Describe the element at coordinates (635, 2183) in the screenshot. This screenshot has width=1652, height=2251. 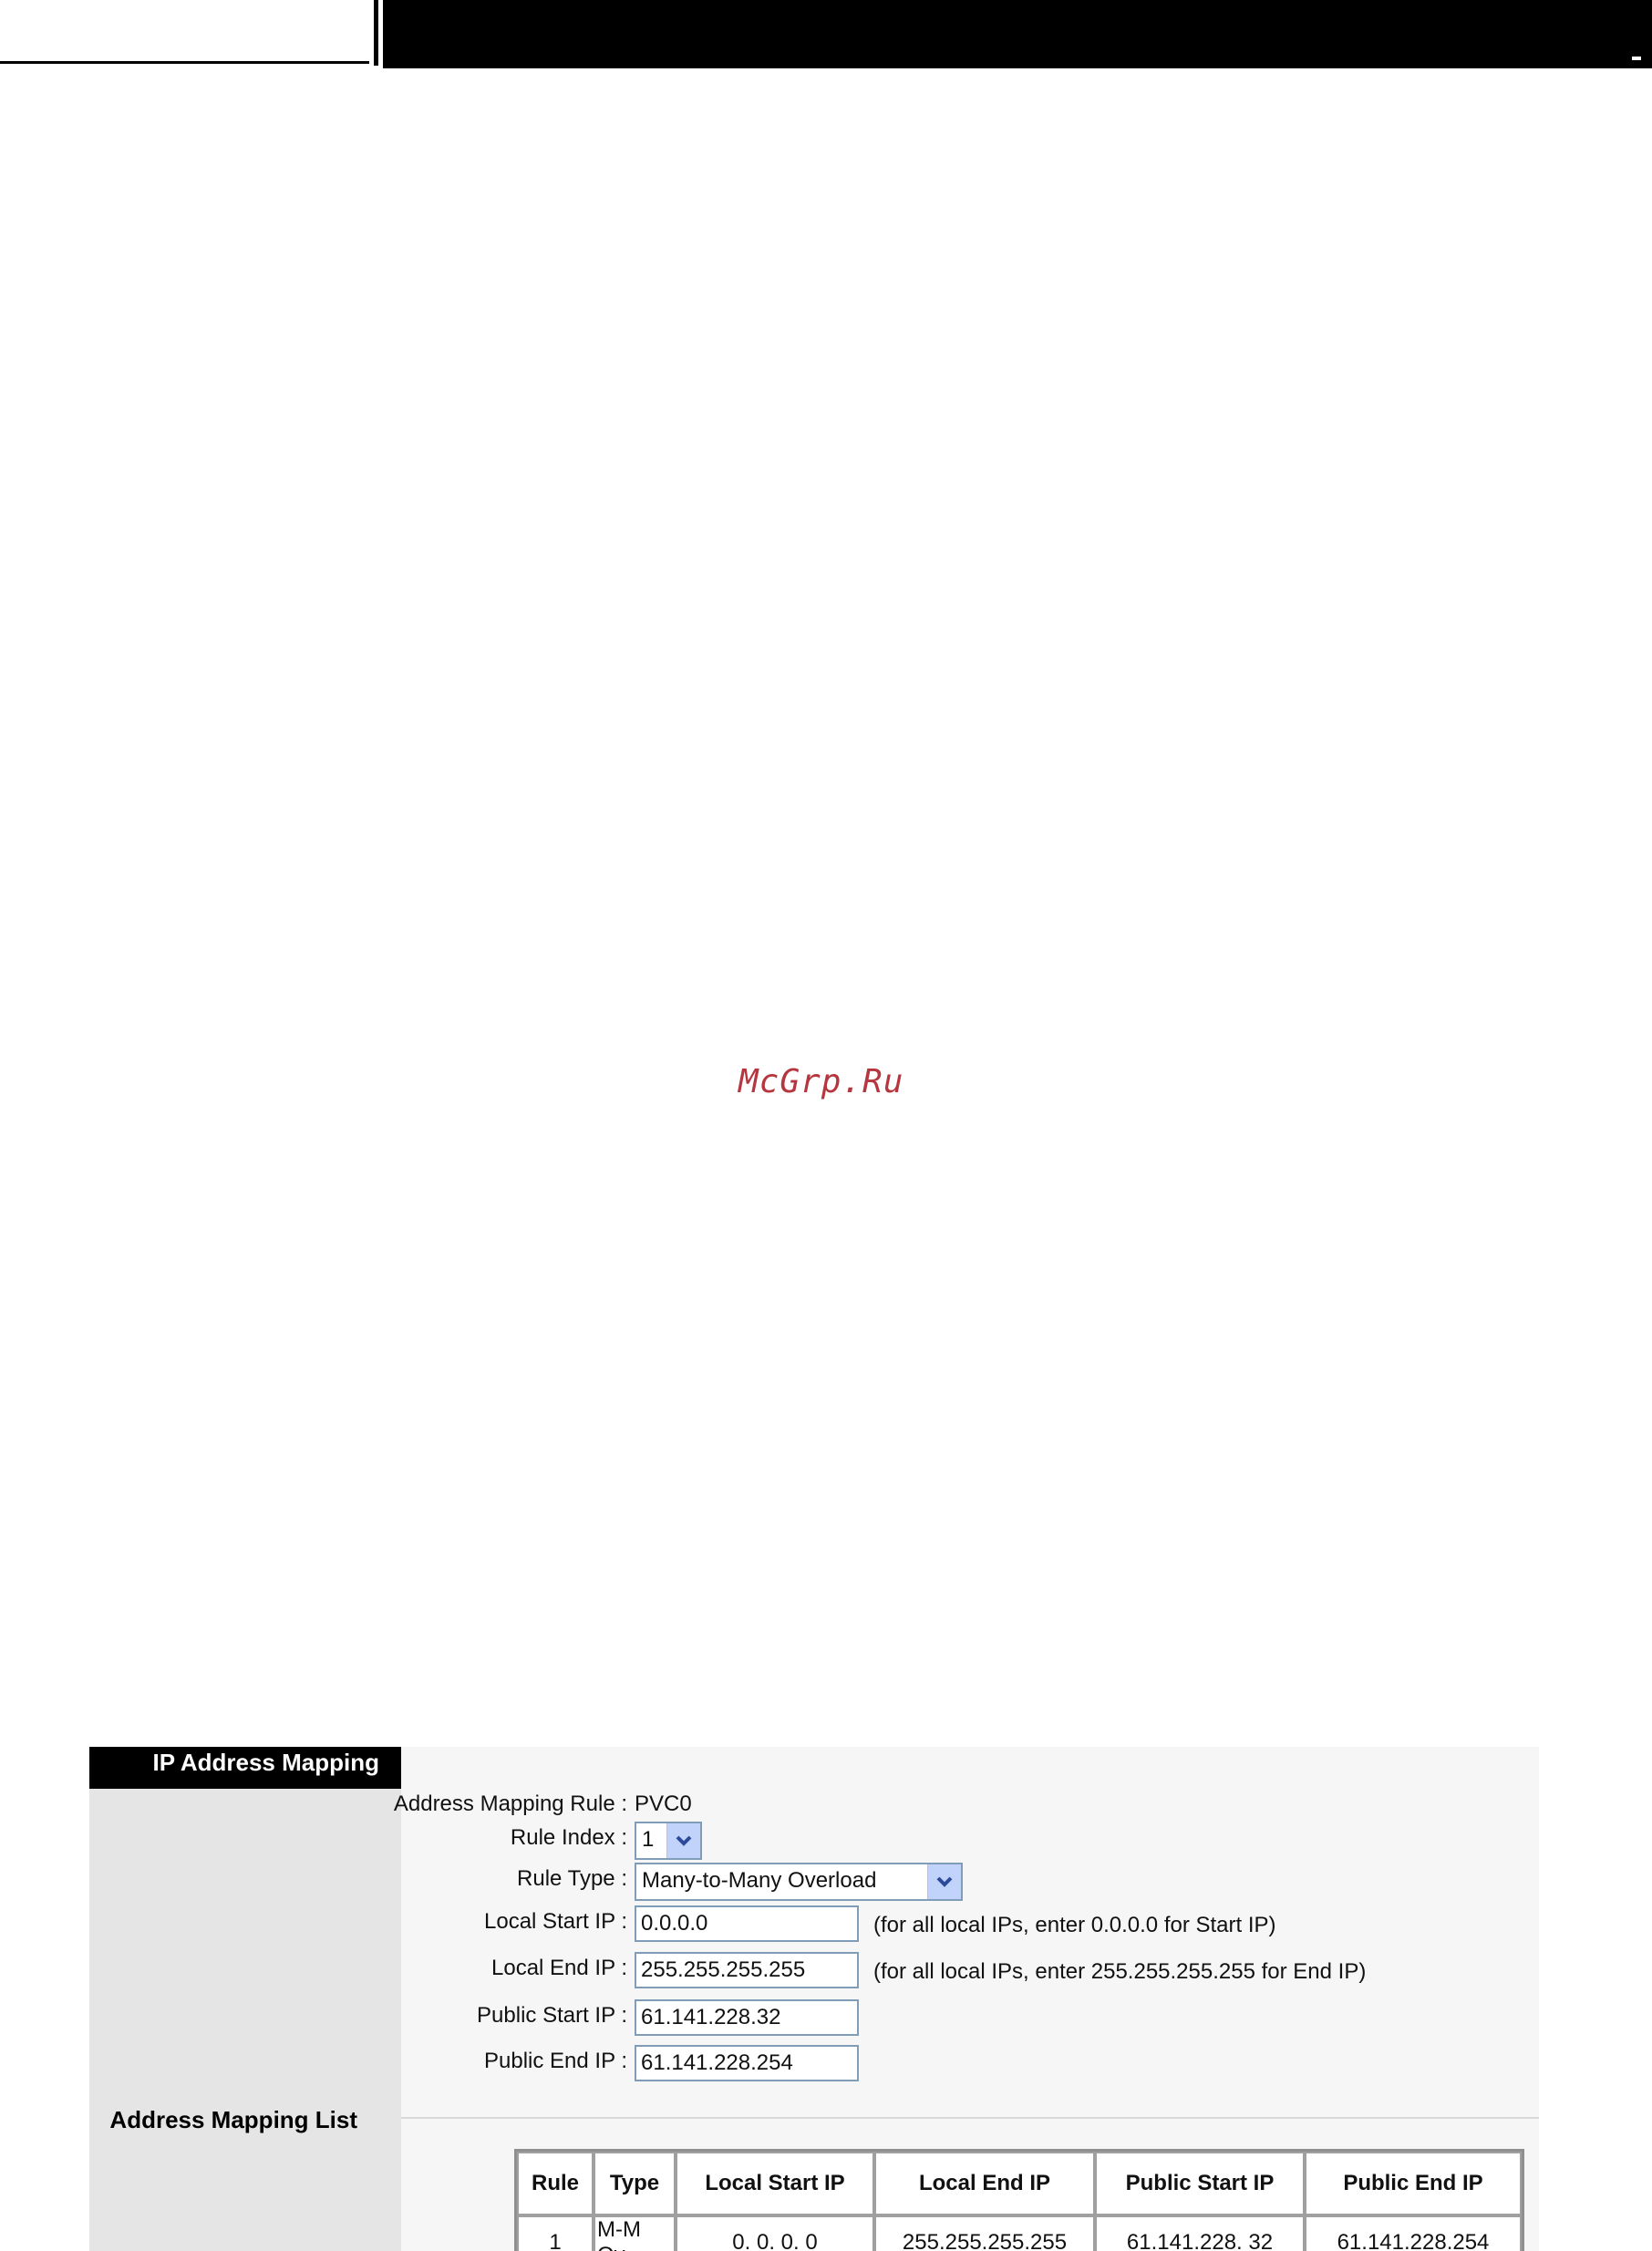
I see `col-type: Type` at that location.